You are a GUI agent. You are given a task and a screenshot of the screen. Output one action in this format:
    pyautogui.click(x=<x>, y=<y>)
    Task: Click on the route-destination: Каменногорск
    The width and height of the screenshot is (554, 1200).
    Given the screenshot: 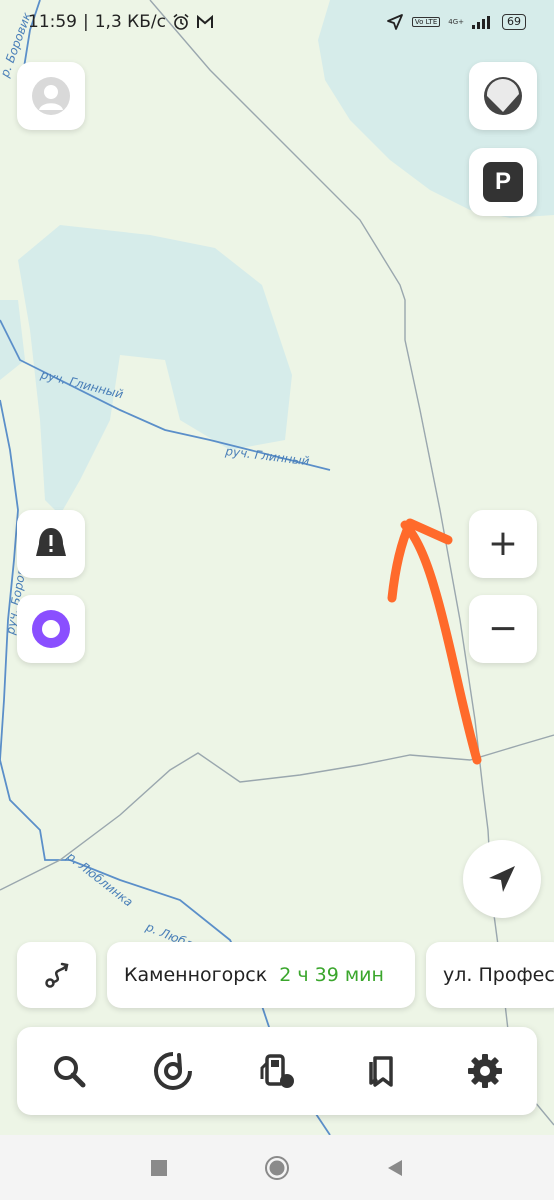 What is the action you would take?
    pyautogui.click(x=196, y=975)
    